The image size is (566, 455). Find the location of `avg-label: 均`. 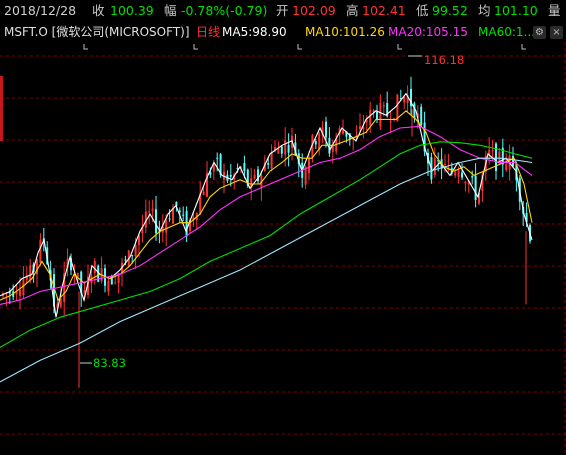

avg-label: 均 is located at coordinates (484, 10).